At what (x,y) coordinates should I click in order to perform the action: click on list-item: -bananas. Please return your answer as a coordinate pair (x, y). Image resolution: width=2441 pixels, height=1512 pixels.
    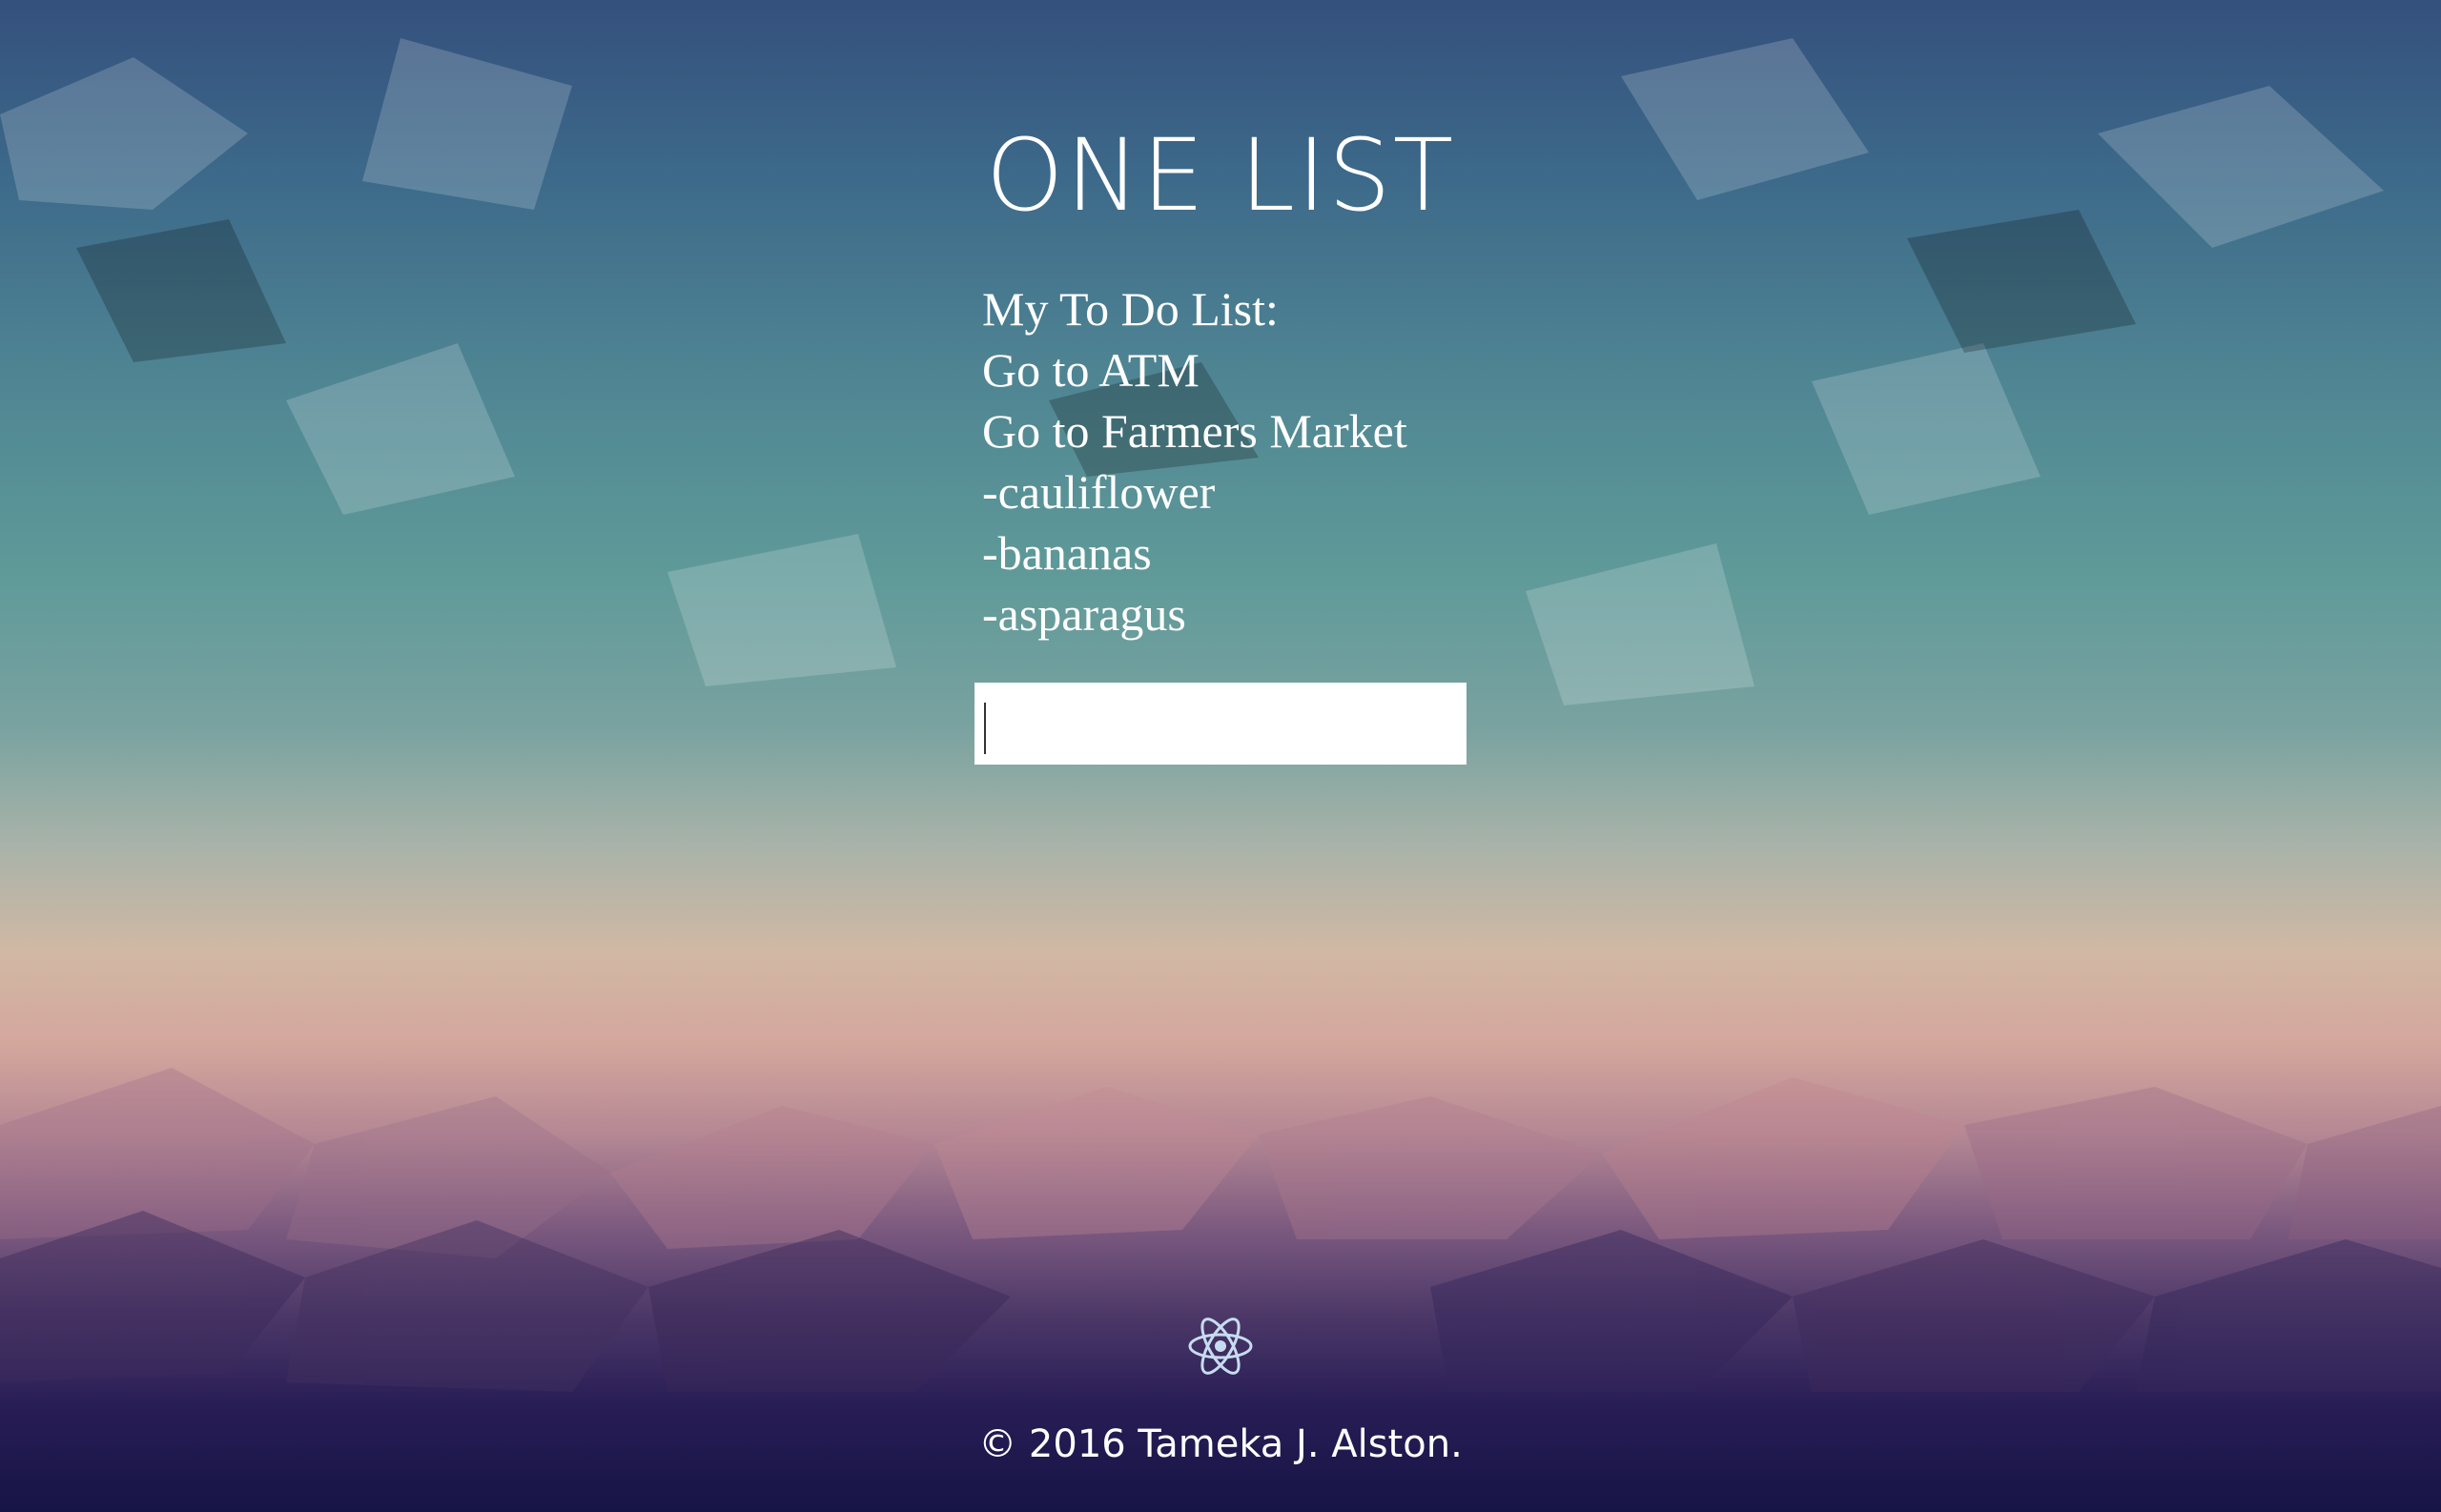
    Looking at the image, I should click on (1194, 552).